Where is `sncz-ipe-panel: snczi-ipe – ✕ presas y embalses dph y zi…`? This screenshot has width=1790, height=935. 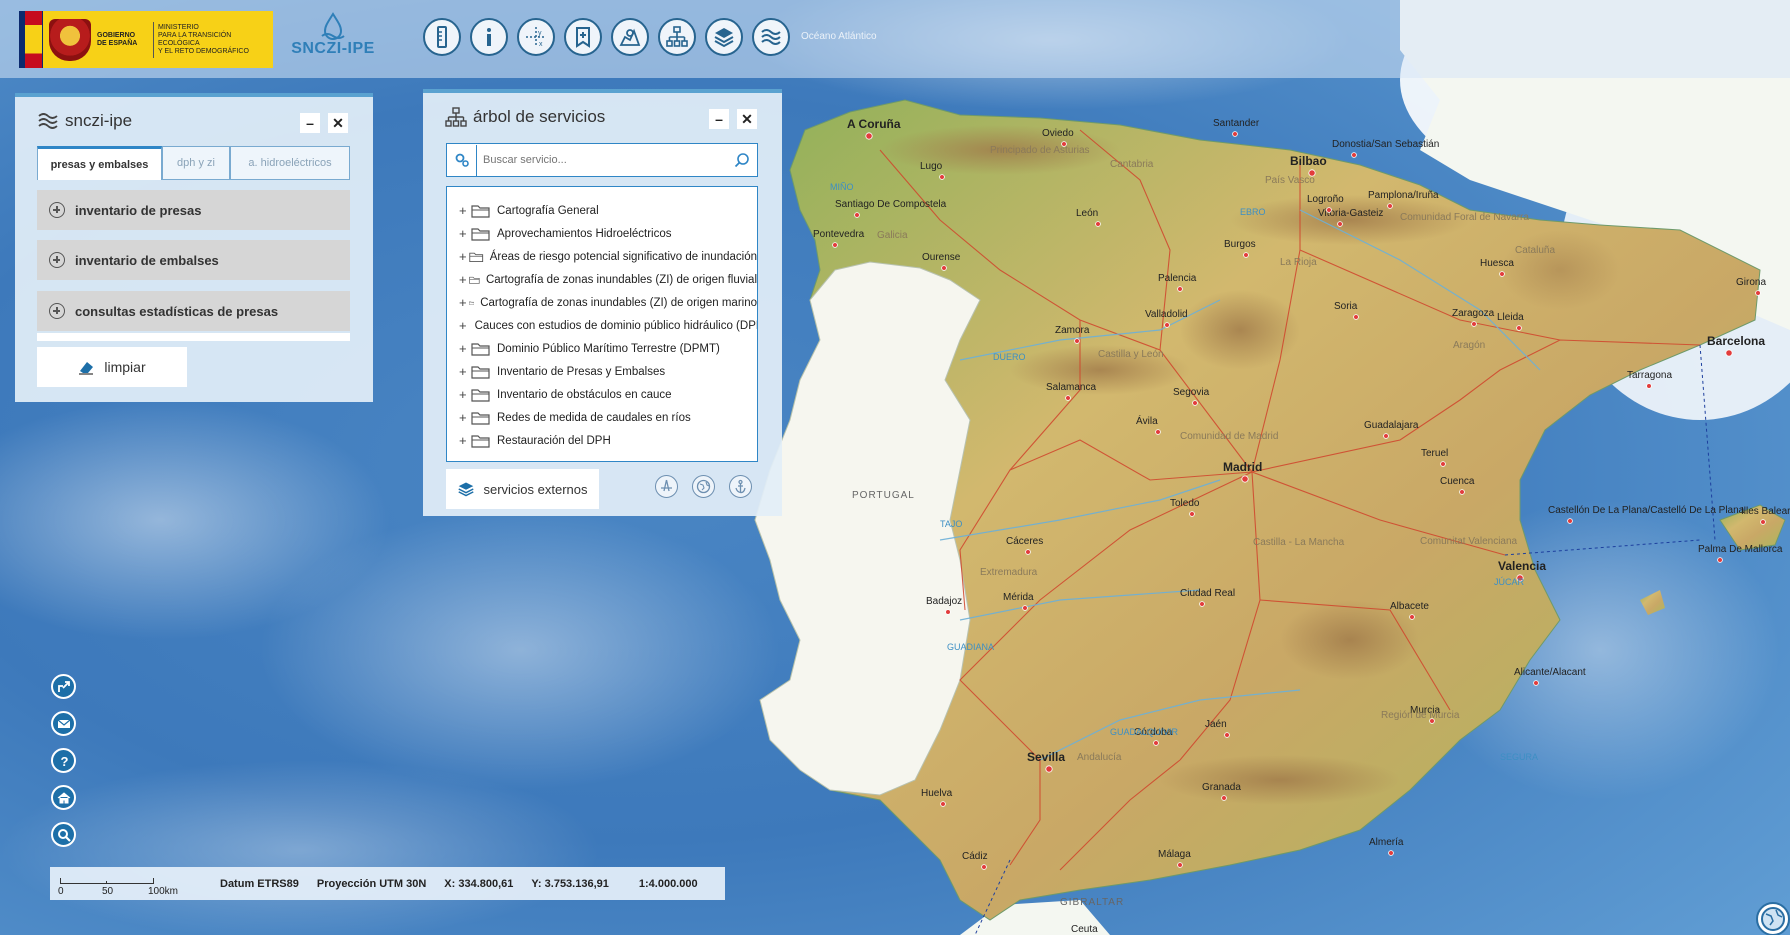
sncz-ipe-panel: snczi-ipe – ✕ presas y embalses dph y zi… is located at coordinates (194, 247).